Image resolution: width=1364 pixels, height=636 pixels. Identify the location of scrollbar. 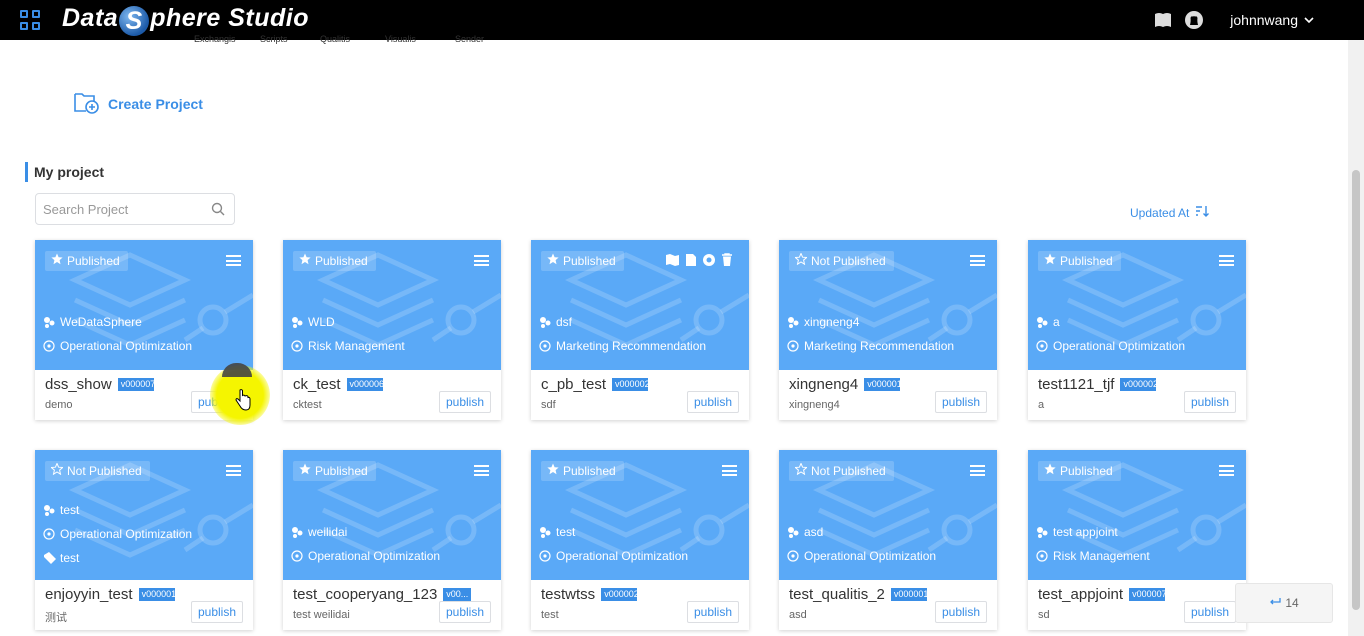
(1356, 338).